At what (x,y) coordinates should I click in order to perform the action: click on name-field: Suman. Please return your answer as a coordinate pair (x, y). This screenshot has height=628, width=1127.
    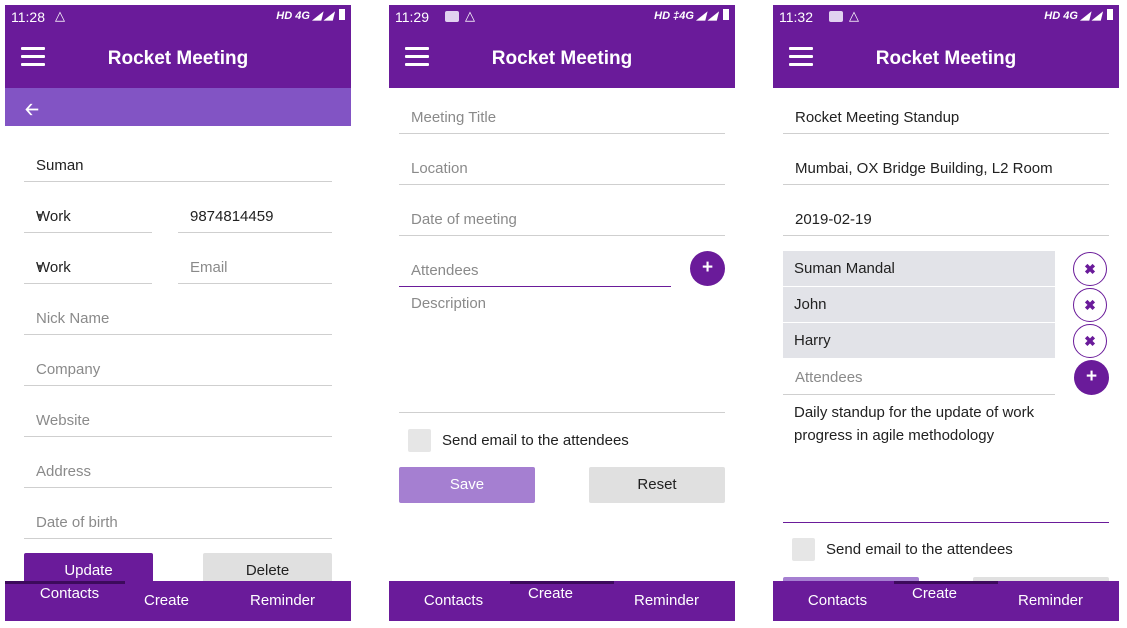
    Looking at the image, I should click on (178, 162).